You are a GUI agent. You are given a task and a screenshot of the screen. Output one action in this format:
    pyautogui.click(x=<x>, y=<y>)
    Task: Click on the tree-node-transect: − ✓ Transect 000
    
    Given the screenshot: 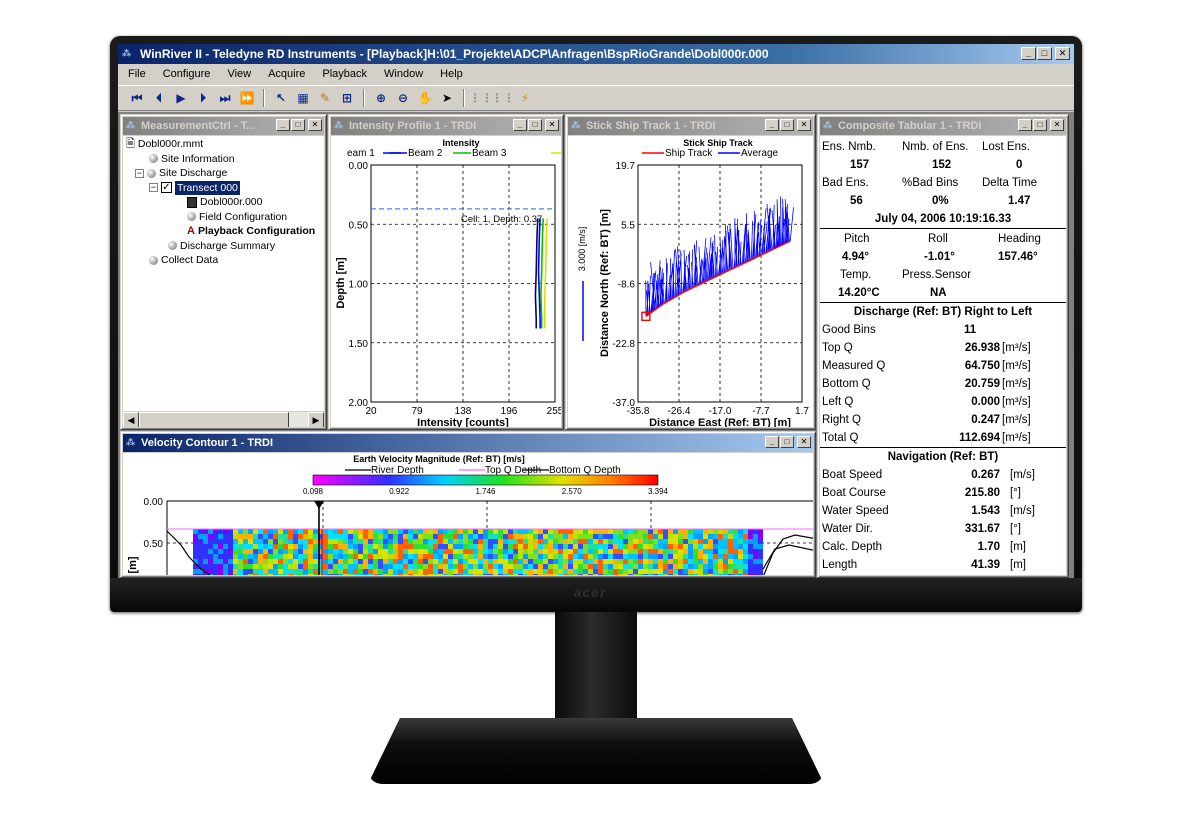 What is the action you would take?
    pyautogui.click(x=194, y=187)
    